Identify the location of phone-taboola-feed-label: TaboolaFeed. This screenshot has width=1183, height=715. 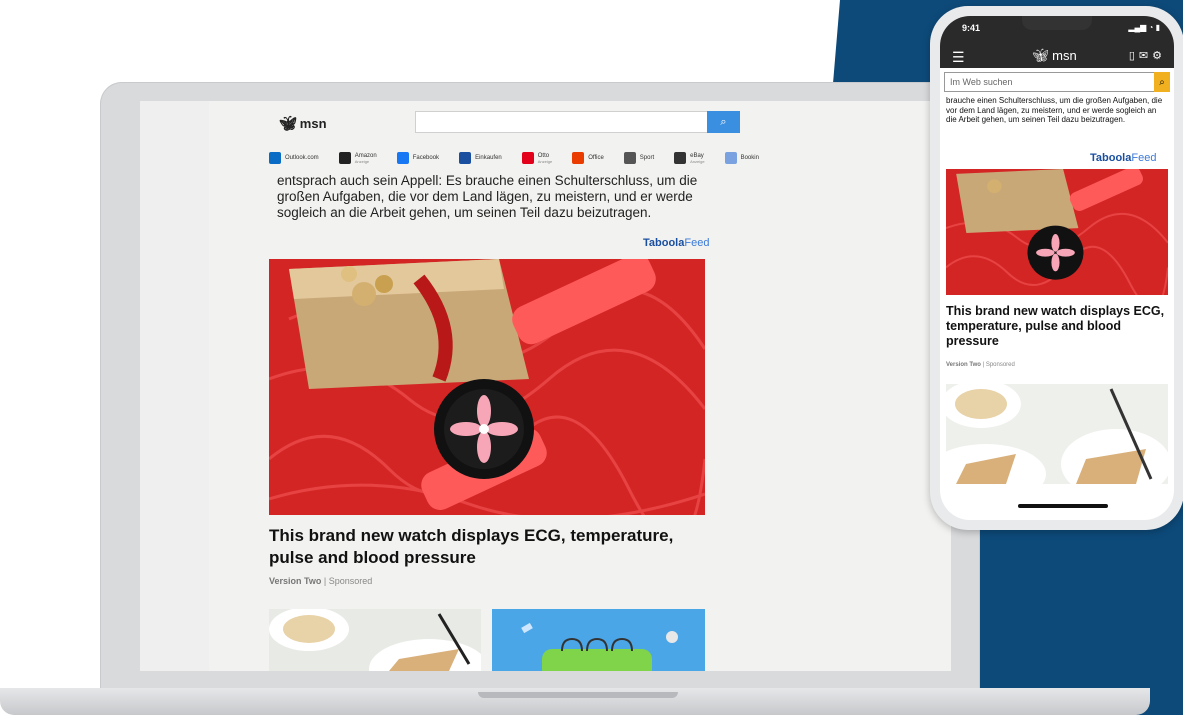
(1123, 158).